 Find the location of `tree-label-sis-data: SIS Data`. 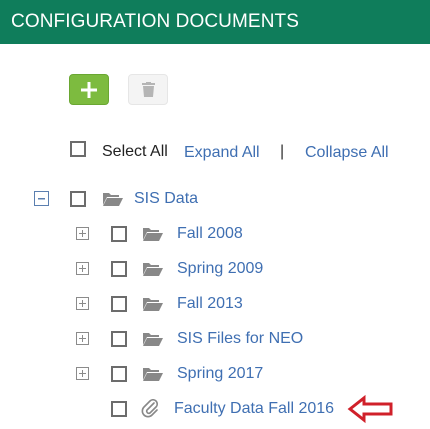

tree-label-sis-data: SIS Data is located at coordinates (166, 199).